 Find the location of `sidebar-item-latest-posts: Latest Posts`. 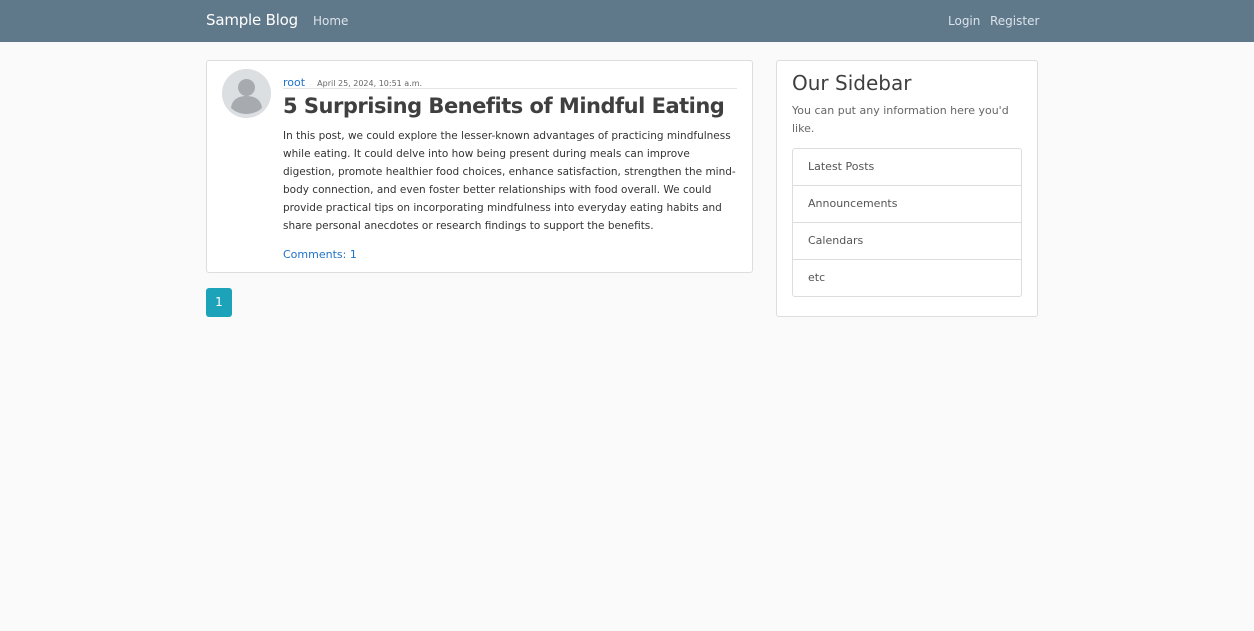

sidebar-item-latest-posts: Latest Posts is located at coordinates (907, 167).